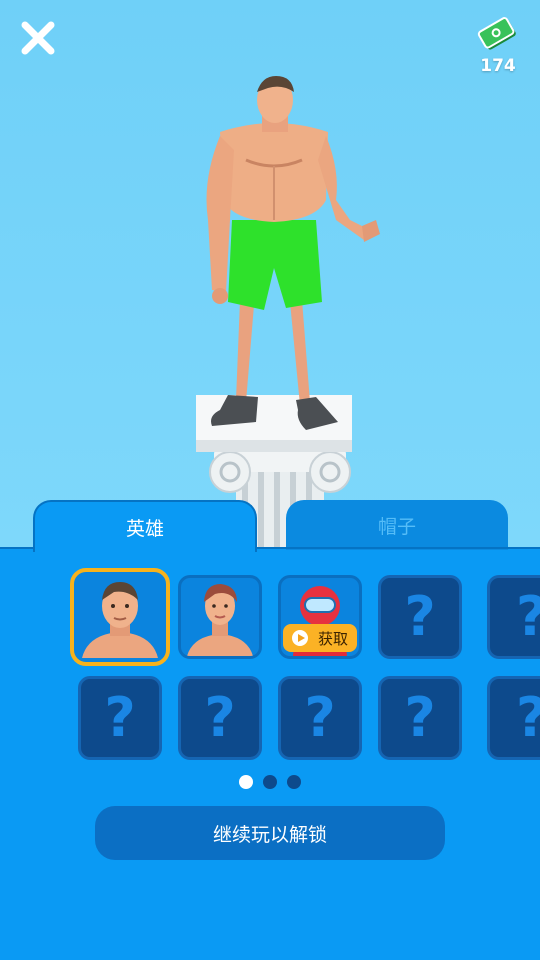  What do you see at coordinates (498, 66) in the screenshot?
I see `cash-count: 174` at bounding box center [498, 66].